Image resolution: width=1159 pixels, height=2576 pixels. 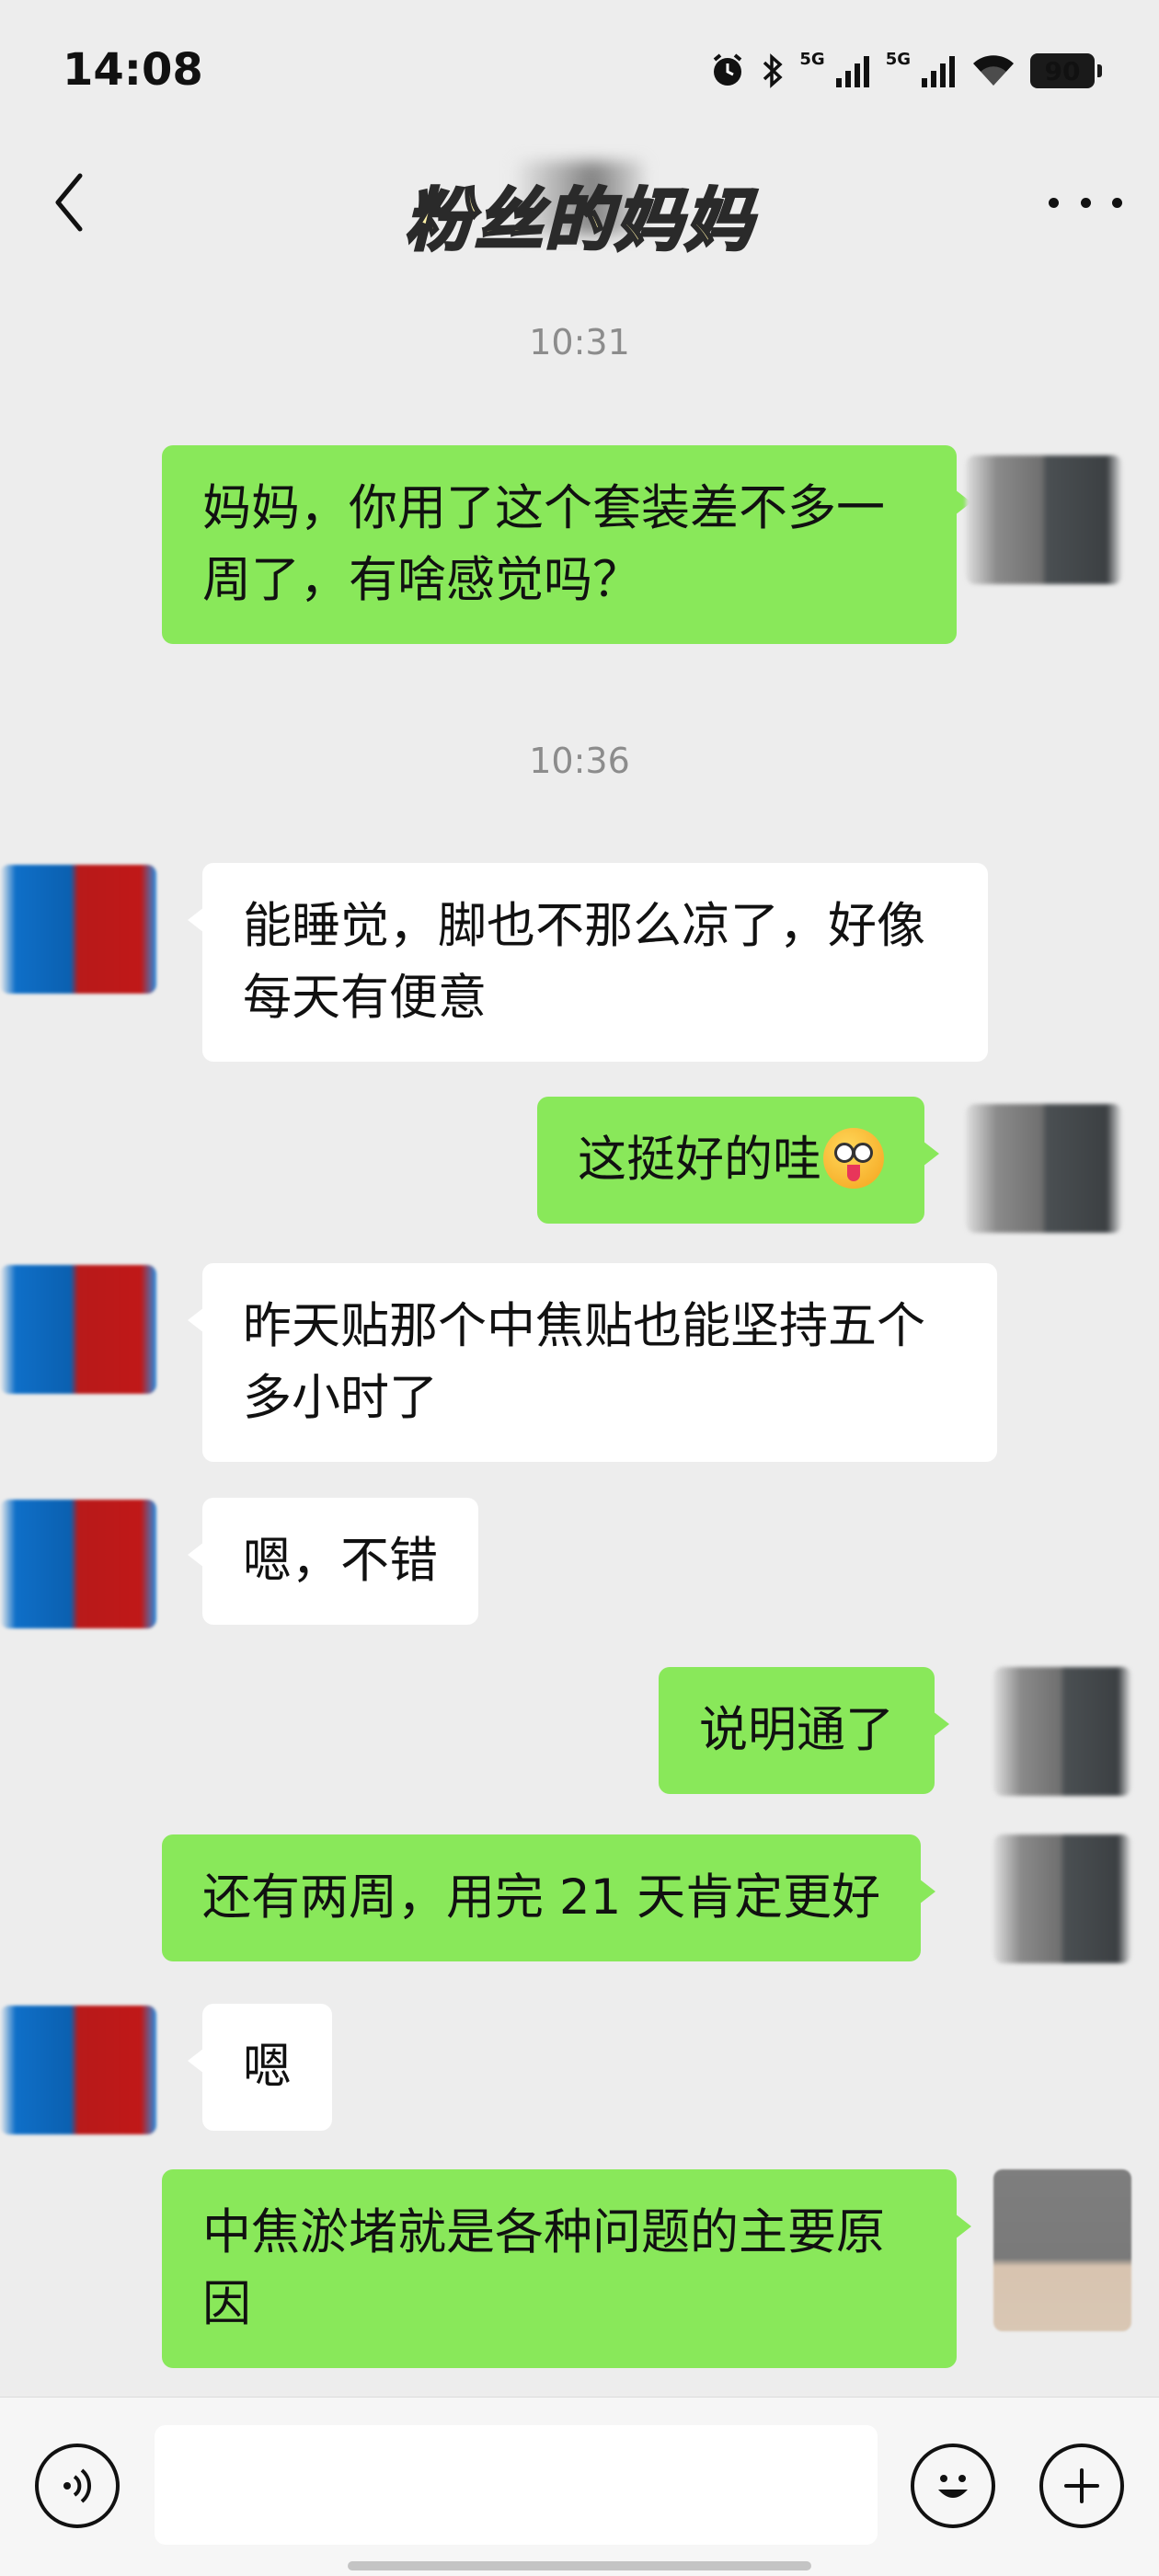 I want to click on surprised-emoji-icon, so click(x=853, y=1159).